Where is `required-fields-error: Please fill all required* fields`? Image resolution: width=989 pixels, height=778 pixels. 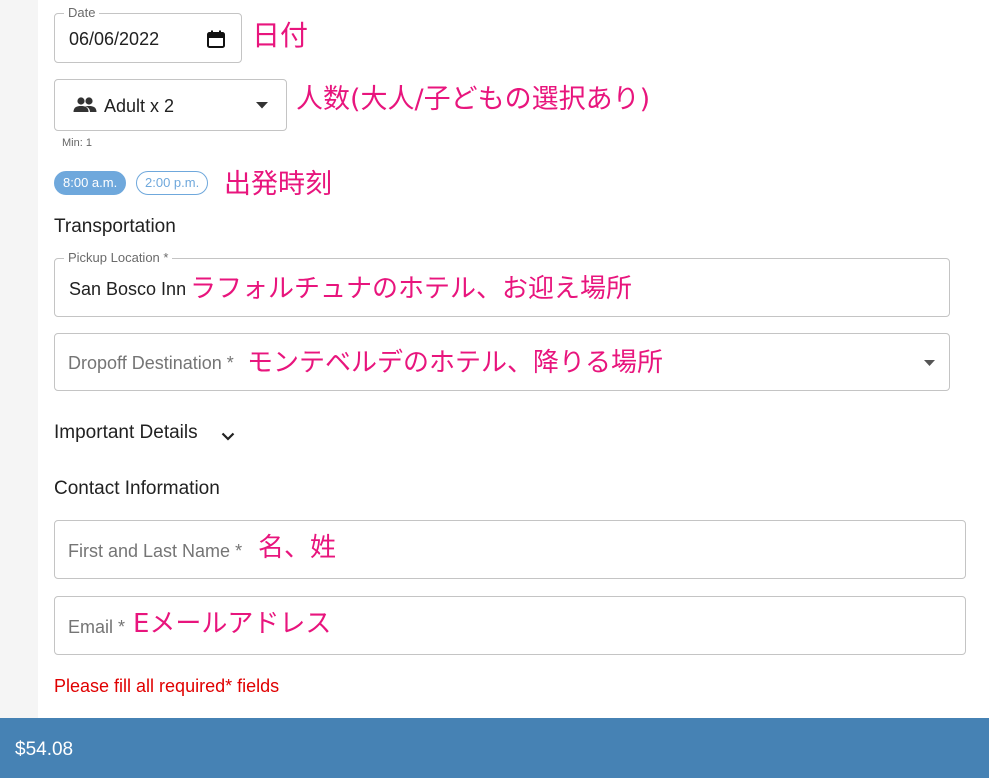
required-fields-error: Please fill all required* fields is located at coordinates (167, 686).